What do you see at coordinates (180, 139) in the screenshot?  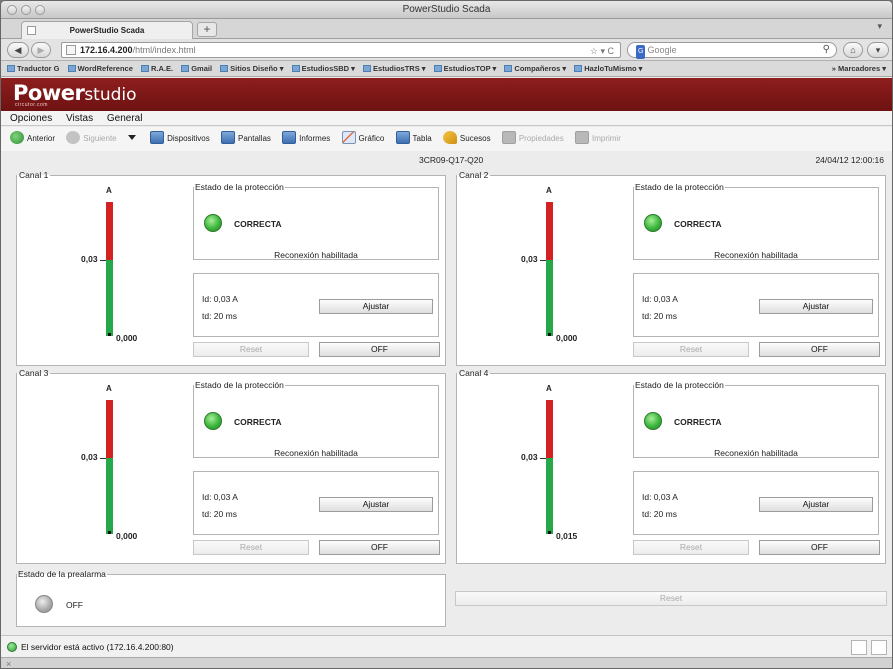 I see `toolbar-dispositivos-button: Dispositivos` at bounding box center [180, 139].